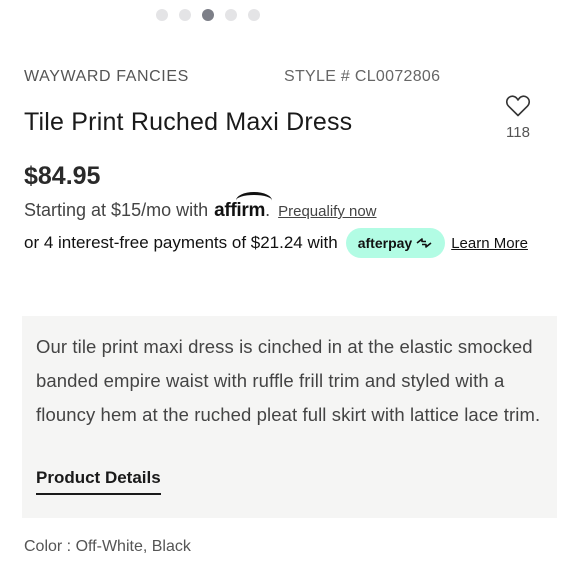  I want to click on product-color: Color : Off-White, Black, so click(107, 546).